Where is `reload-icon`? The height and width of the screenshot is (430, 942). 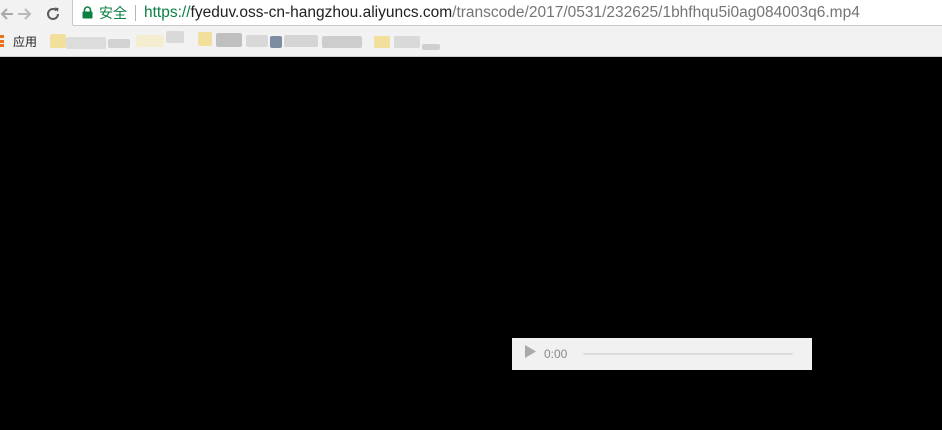
reload-icon is located at coordinates (53, 14).